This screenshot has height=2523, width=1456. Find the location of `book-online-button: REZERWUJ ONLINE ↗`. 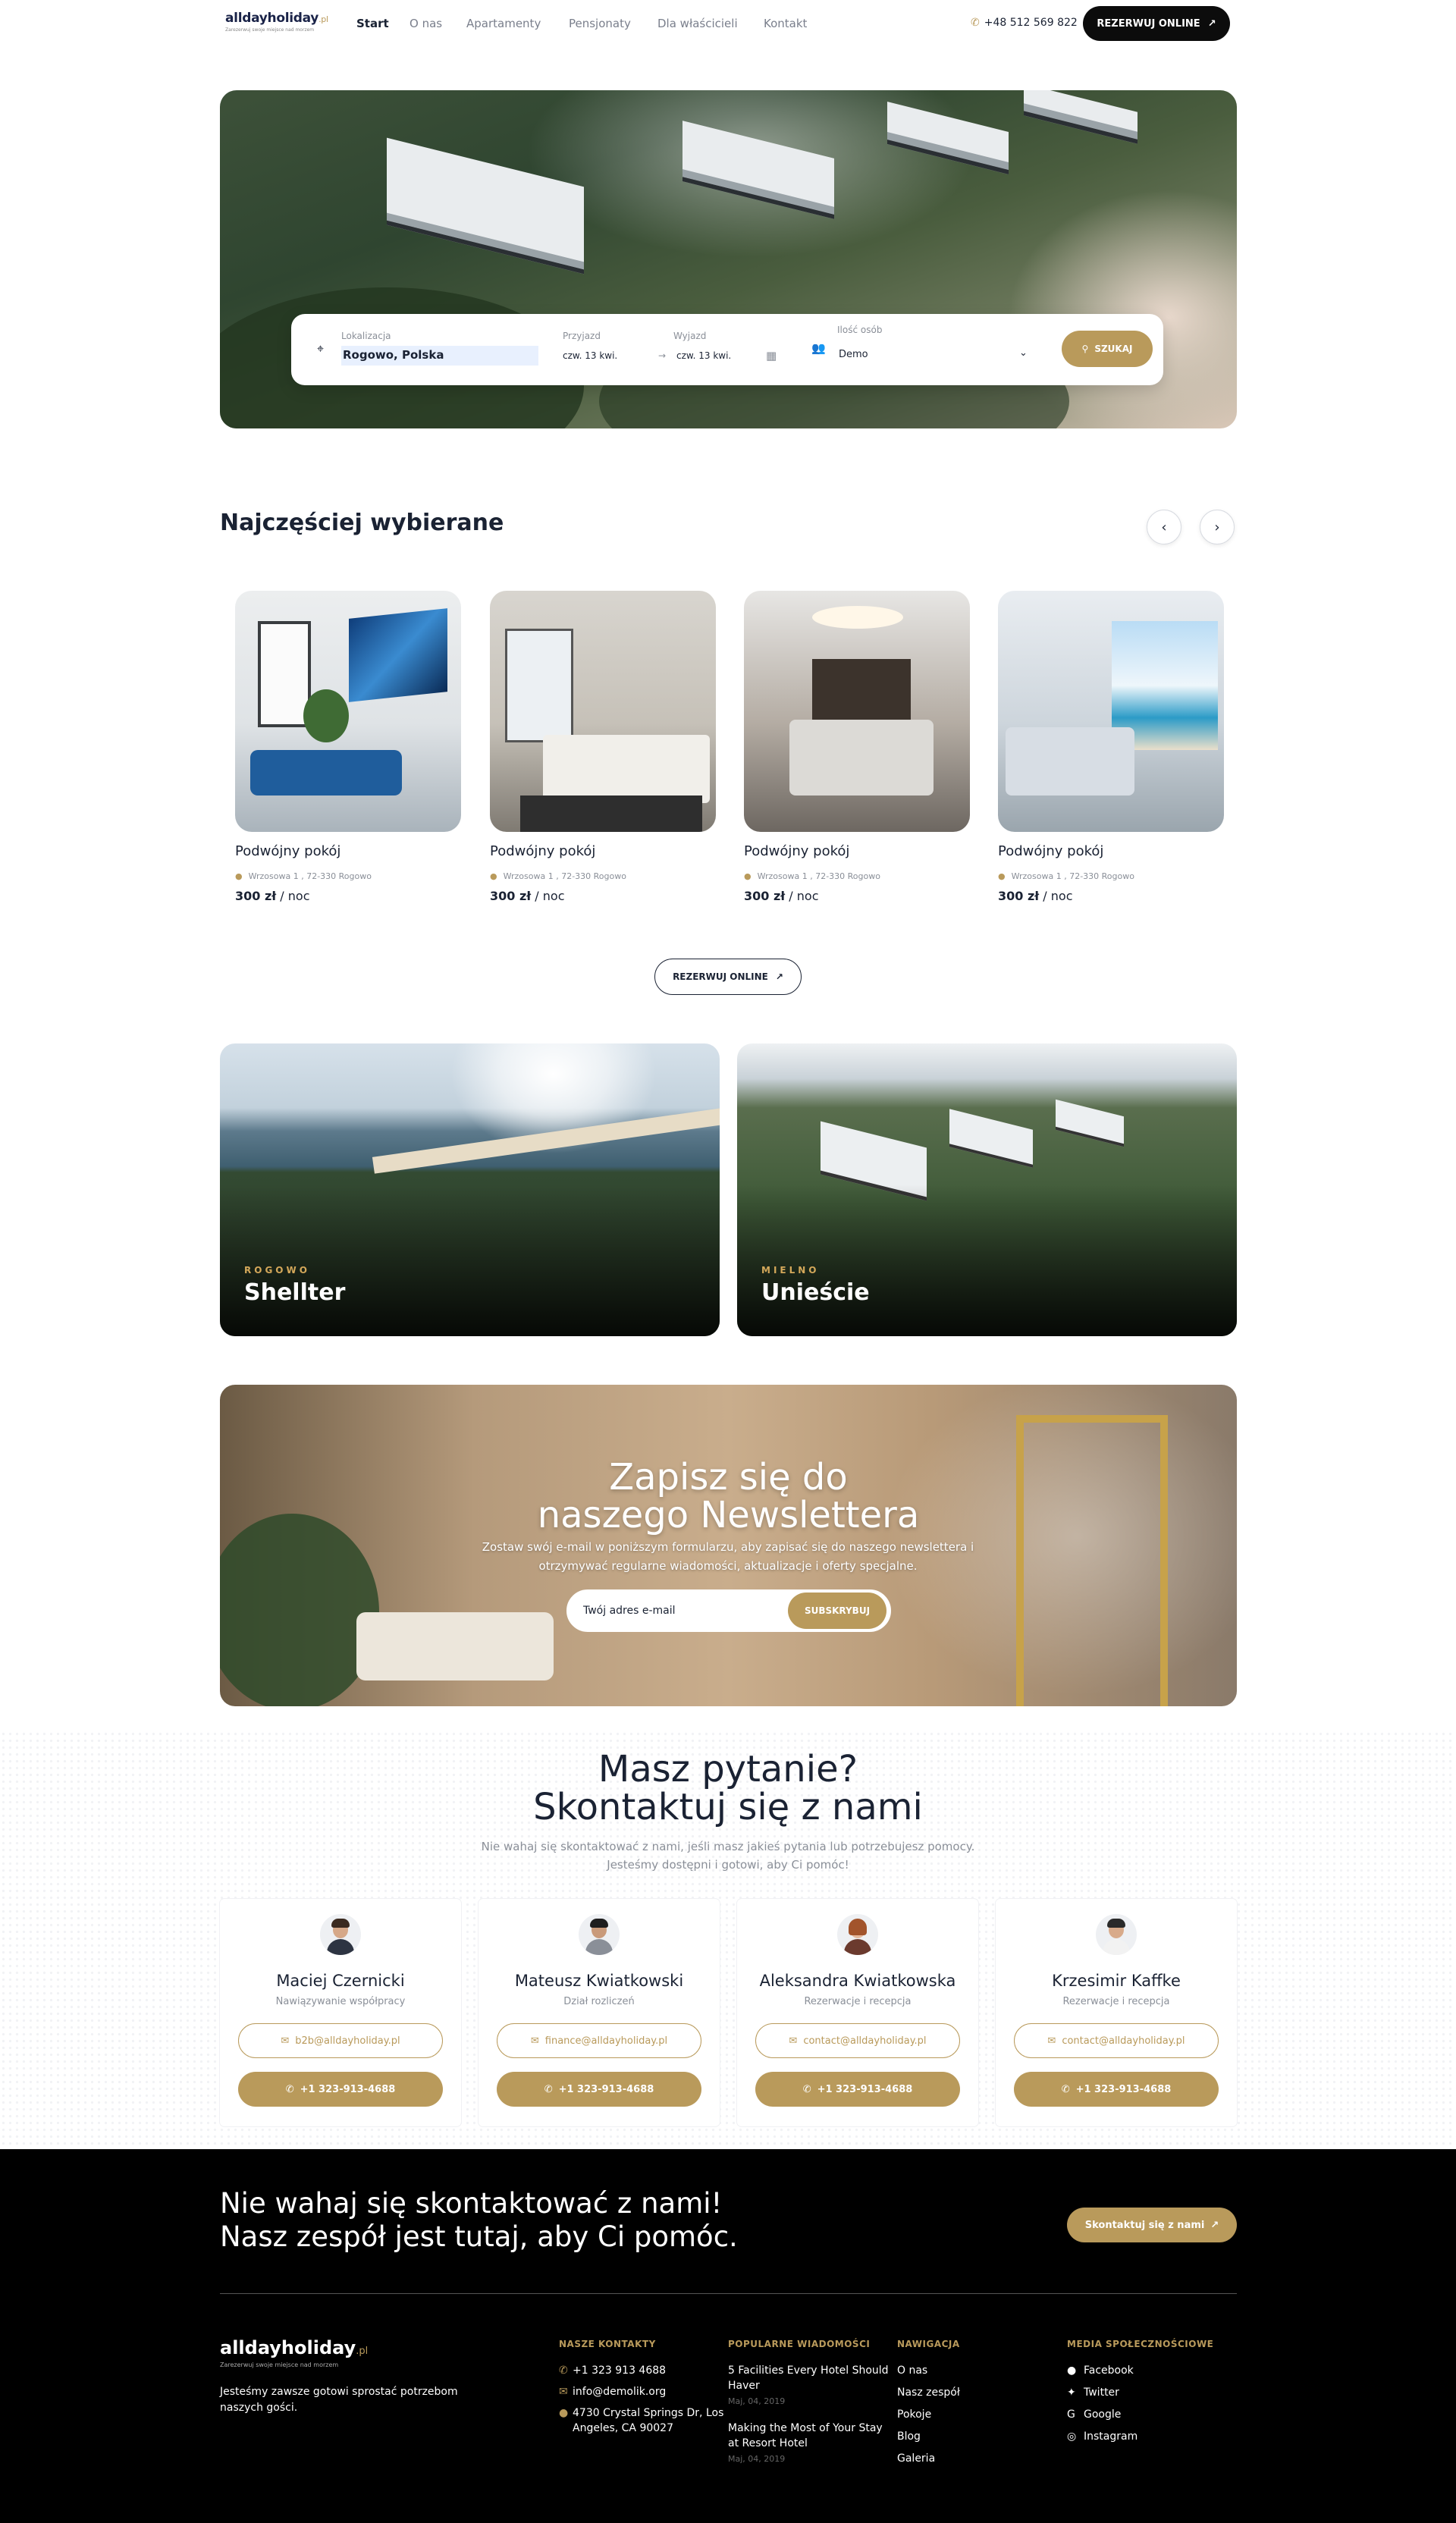

book-online-button: REZERWUJ ONLINE ↗ is located at coordinates (1156, 23).